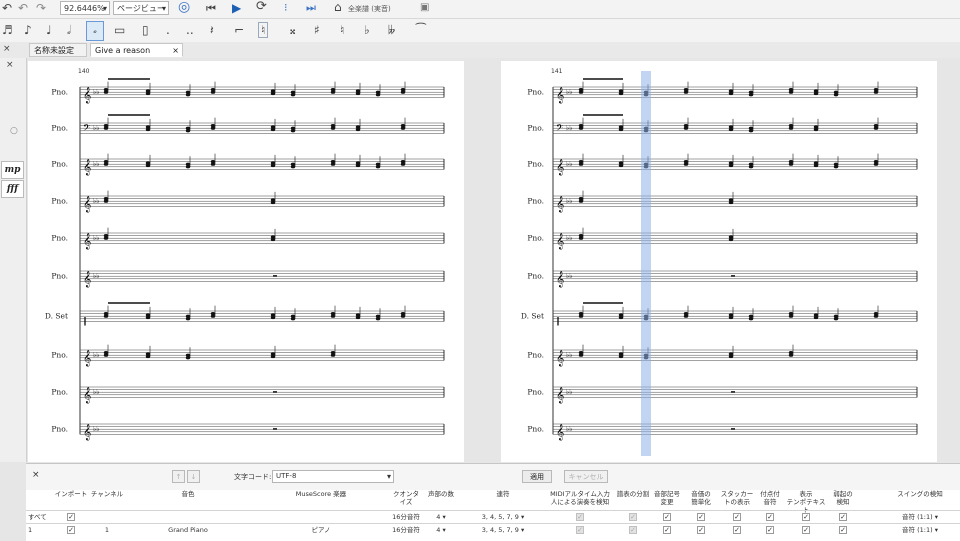 This screenshot has height=541, width=960. What do you see at coordinates (58, 50) in the screenshot?
I see `tab-untitled: 名称未設定` at bounding box center [58, 50].